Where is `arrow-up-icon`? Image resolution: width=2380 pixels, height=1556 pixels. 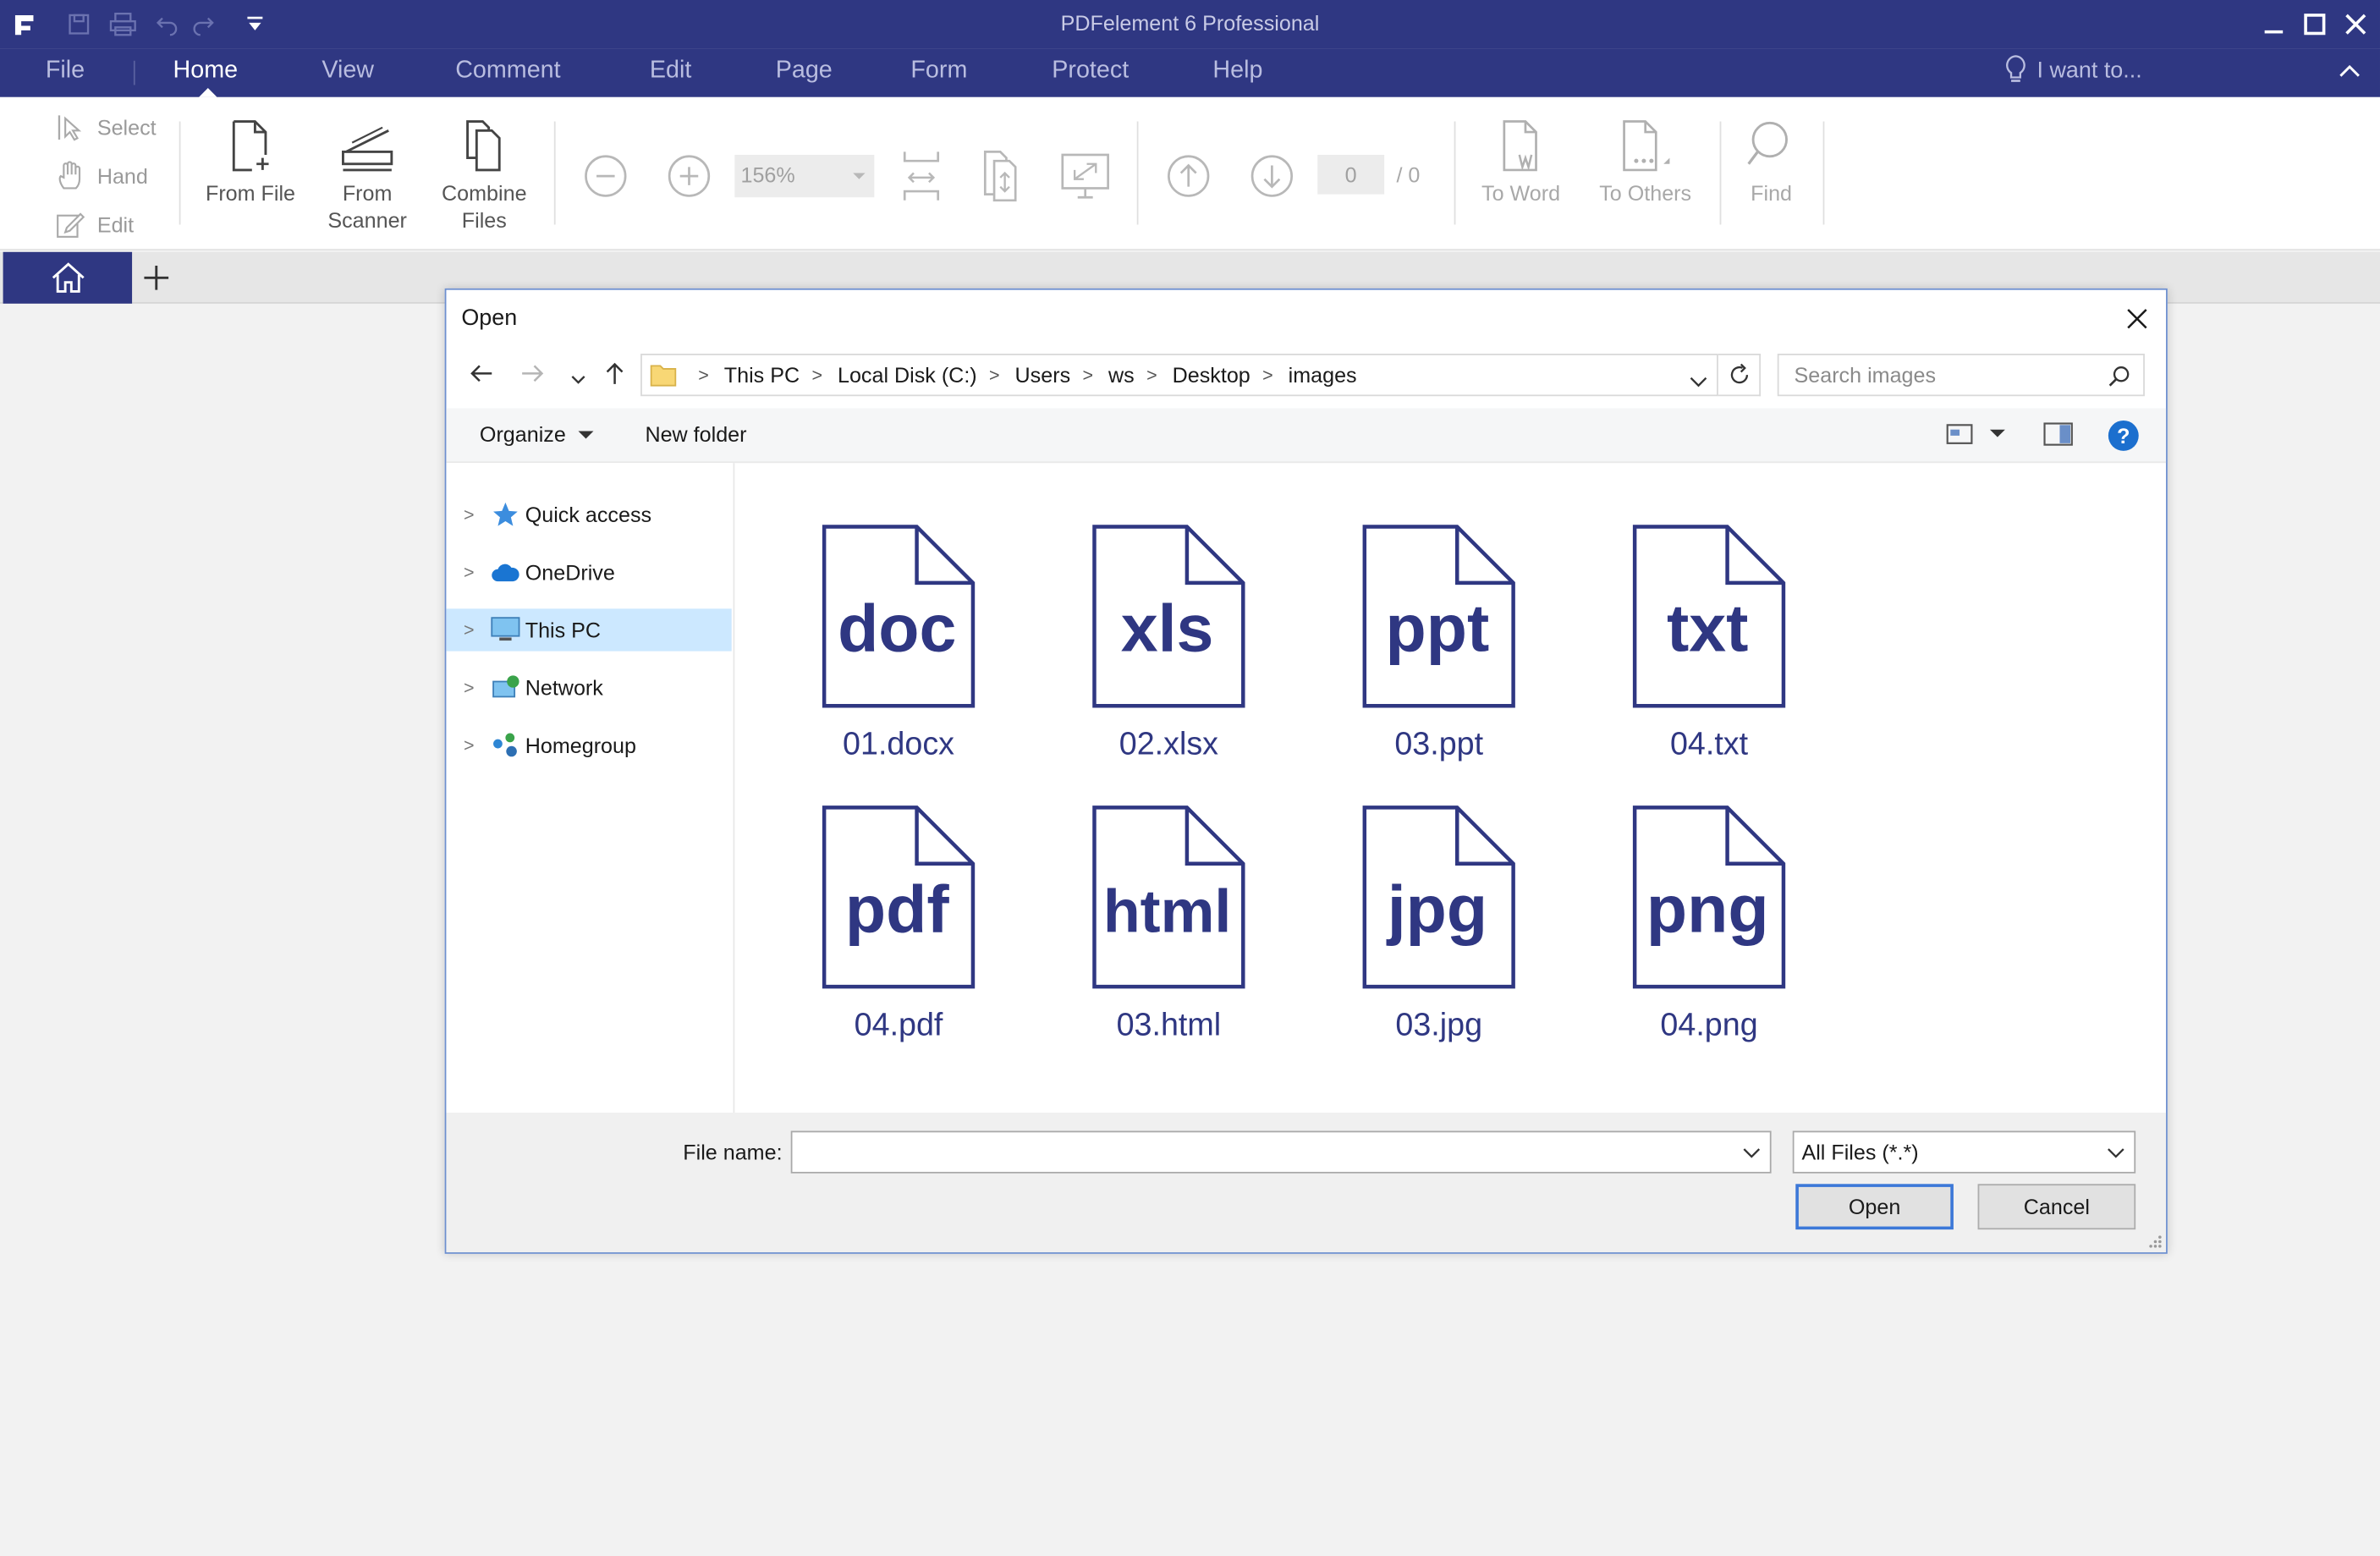
arrow-up-icon is located at coordinates (615, 373).